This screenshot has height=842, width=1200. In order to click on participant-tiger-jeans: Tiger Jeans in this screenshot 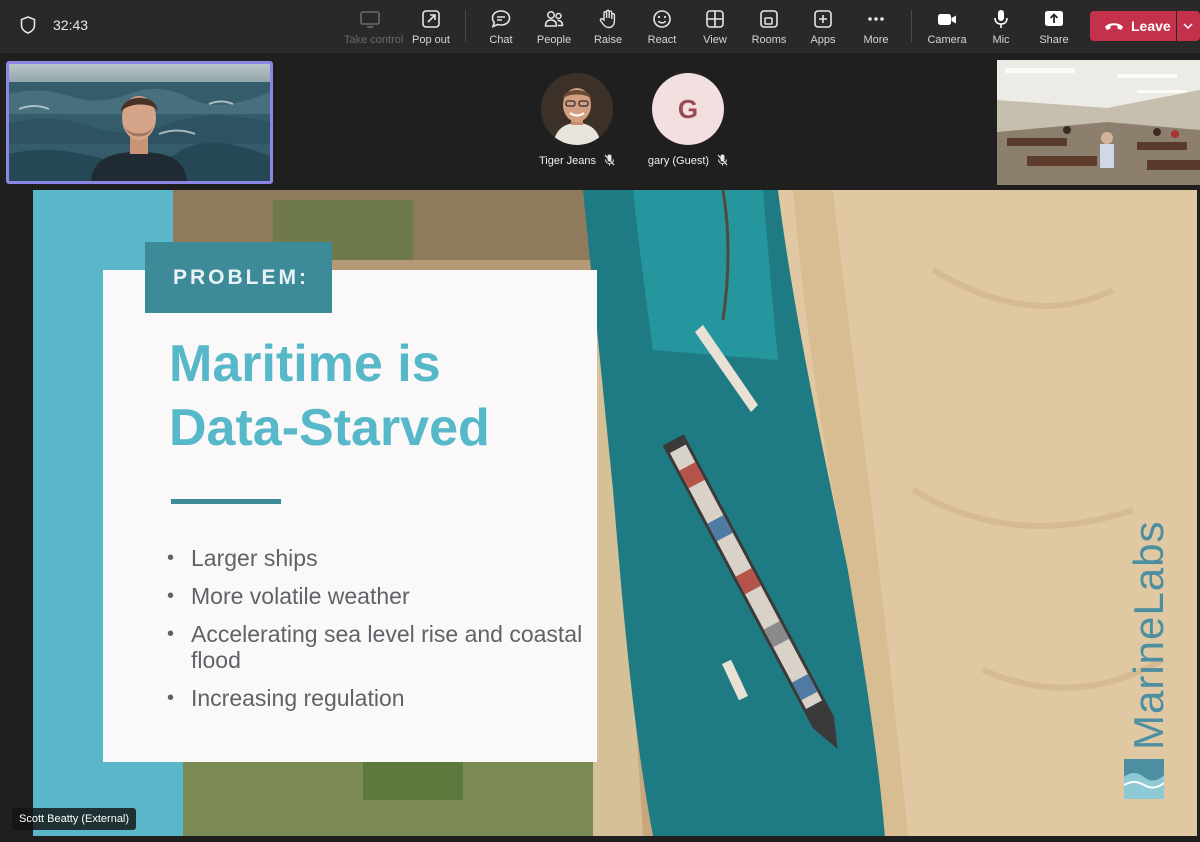, I will do `click(577, 120)`.